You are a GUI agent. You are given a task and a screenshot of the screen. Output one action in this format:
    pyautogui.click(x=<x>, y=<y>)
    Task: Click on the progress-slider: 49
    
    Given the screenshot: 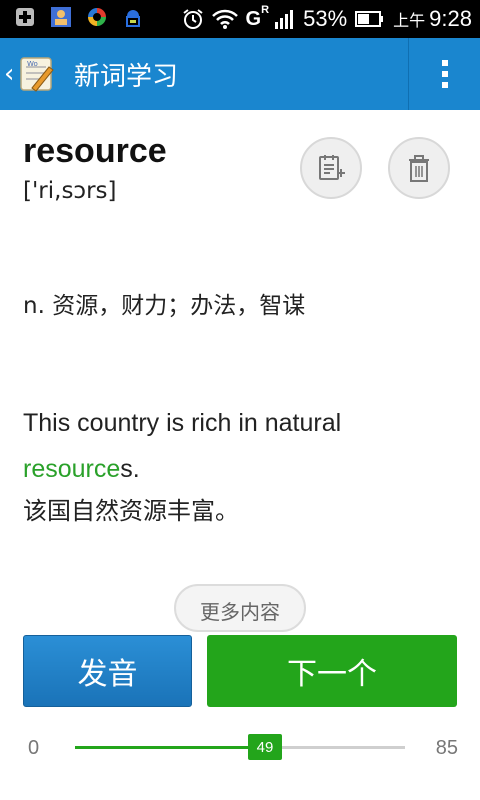 What is the action you would take?
    pyautogui.click(x=240, y=747)
    